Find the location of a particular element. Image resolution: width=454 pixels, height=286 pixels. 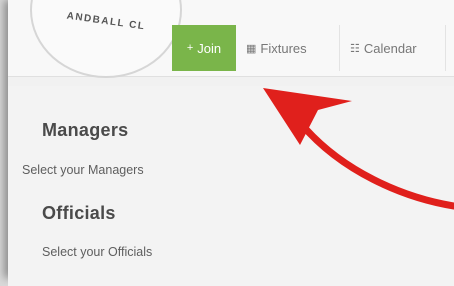

fixtures-label: Fixtures is located at coordinates (283, 48).